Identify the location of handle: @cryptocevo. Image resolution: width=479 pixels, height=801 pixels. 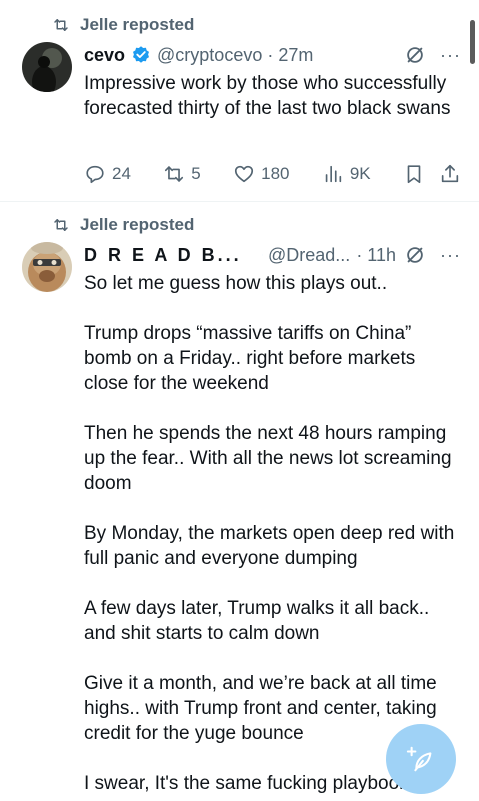
(209, 55).